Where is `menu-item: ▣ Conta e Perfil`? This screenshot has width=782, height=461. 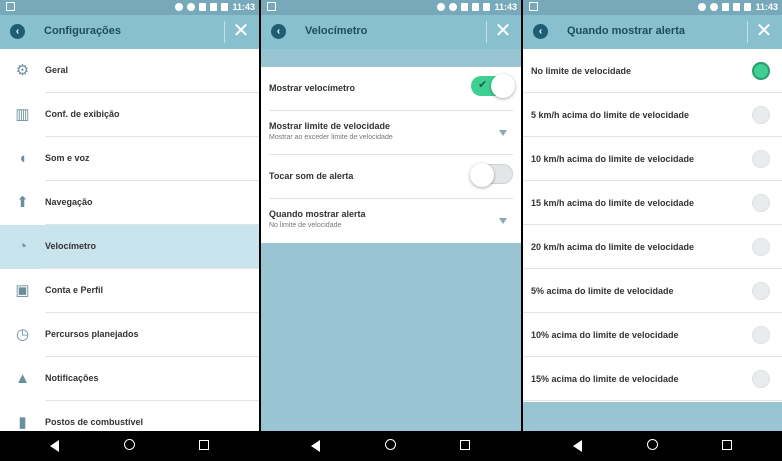
menu-item: ▣ Conta e Perfil is located at coordinates (129, 291).